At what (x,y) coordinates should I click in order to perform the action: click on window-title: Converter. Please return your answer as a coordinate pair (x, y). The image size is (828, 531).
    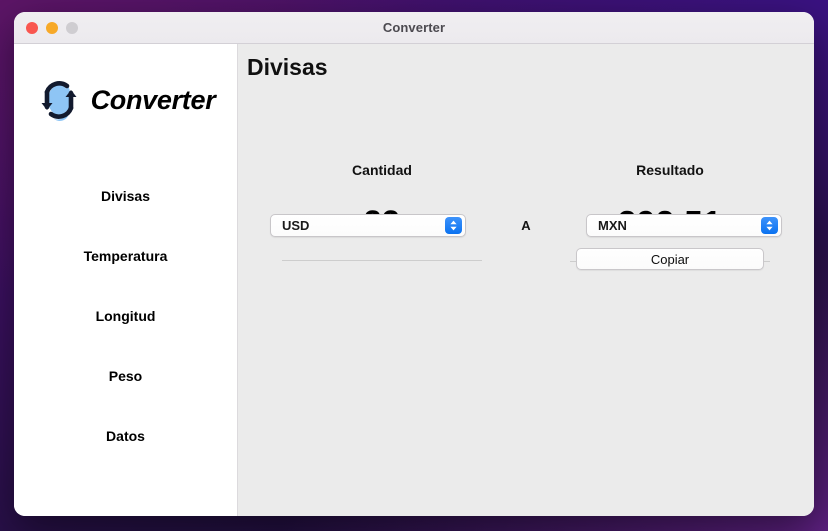
    Looking at the image, I should click on (414, 27).